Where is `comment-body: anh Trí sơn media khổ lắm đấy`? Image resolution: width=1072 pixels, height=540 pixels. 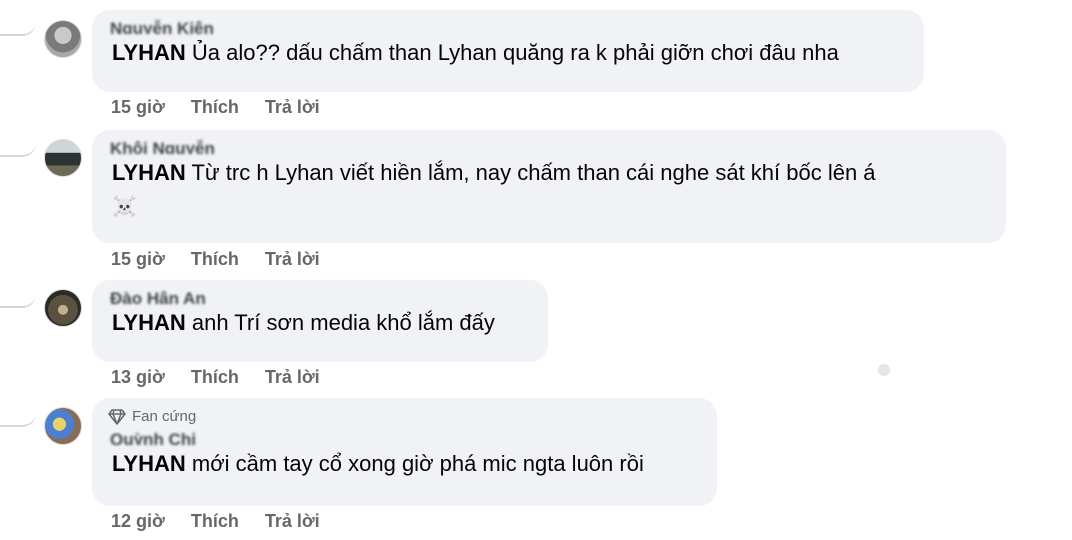 comment-body: anh Trí sơn media khổ lắm đấy is located at coordinates (343, 322).